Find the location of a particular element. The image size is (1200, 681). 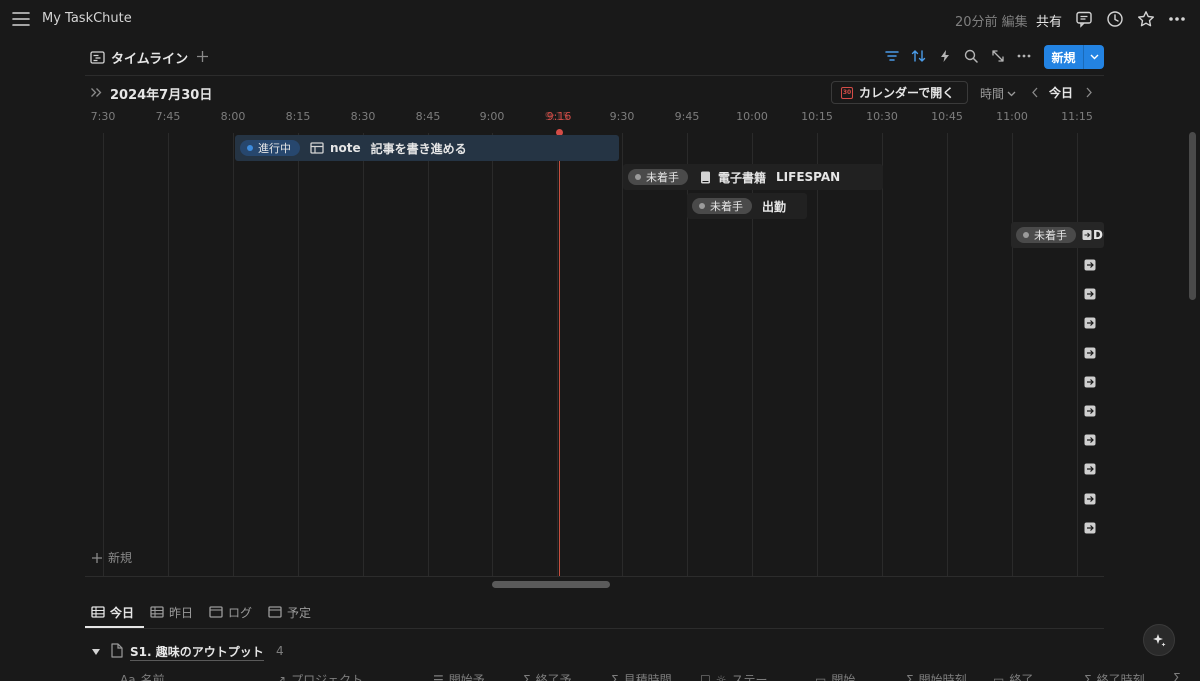

new-button-label: 新規 is located at coordinates (1064, 57).